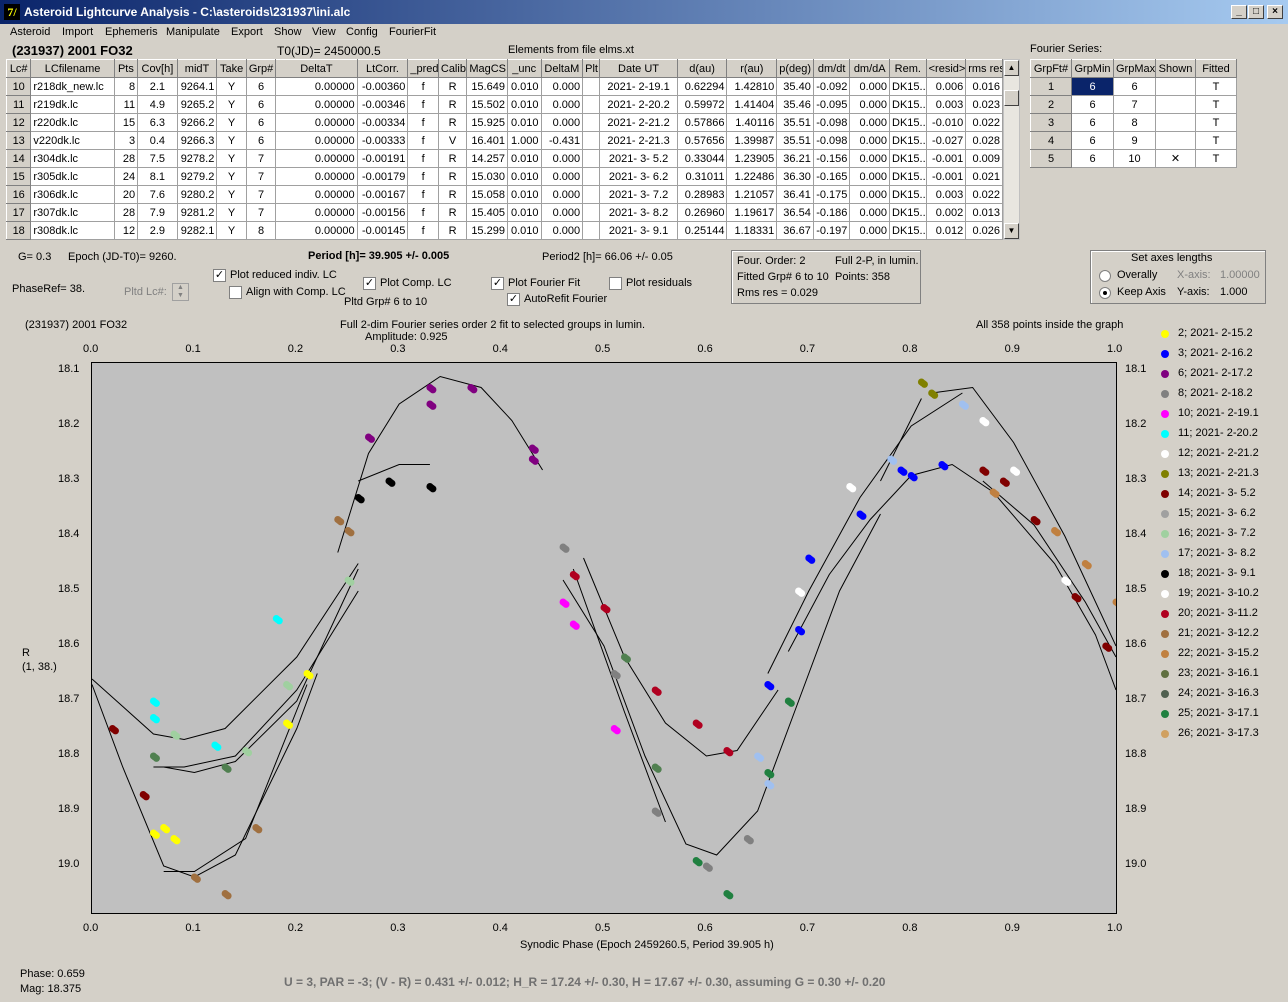  I want to click on table-cell: 12, so click(18, 122).